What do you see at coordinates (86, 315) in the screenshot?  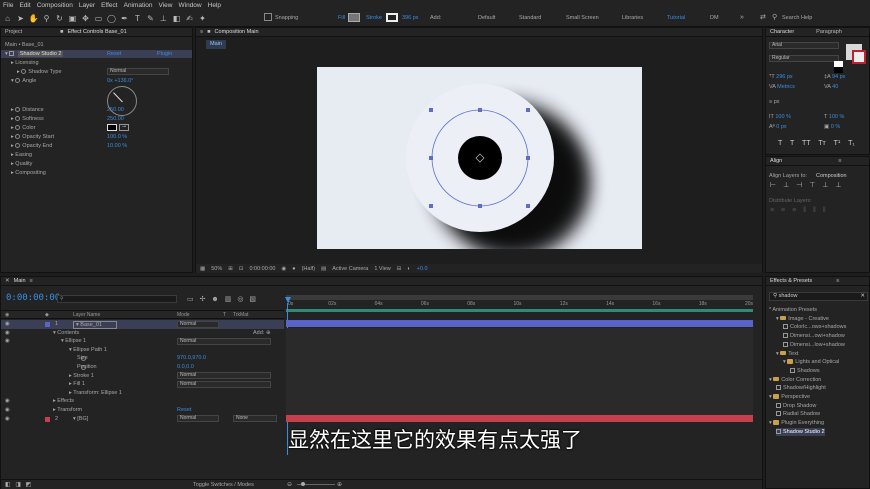 I see `header-layer-name: Layer Name` at bounding box center [86, 315].